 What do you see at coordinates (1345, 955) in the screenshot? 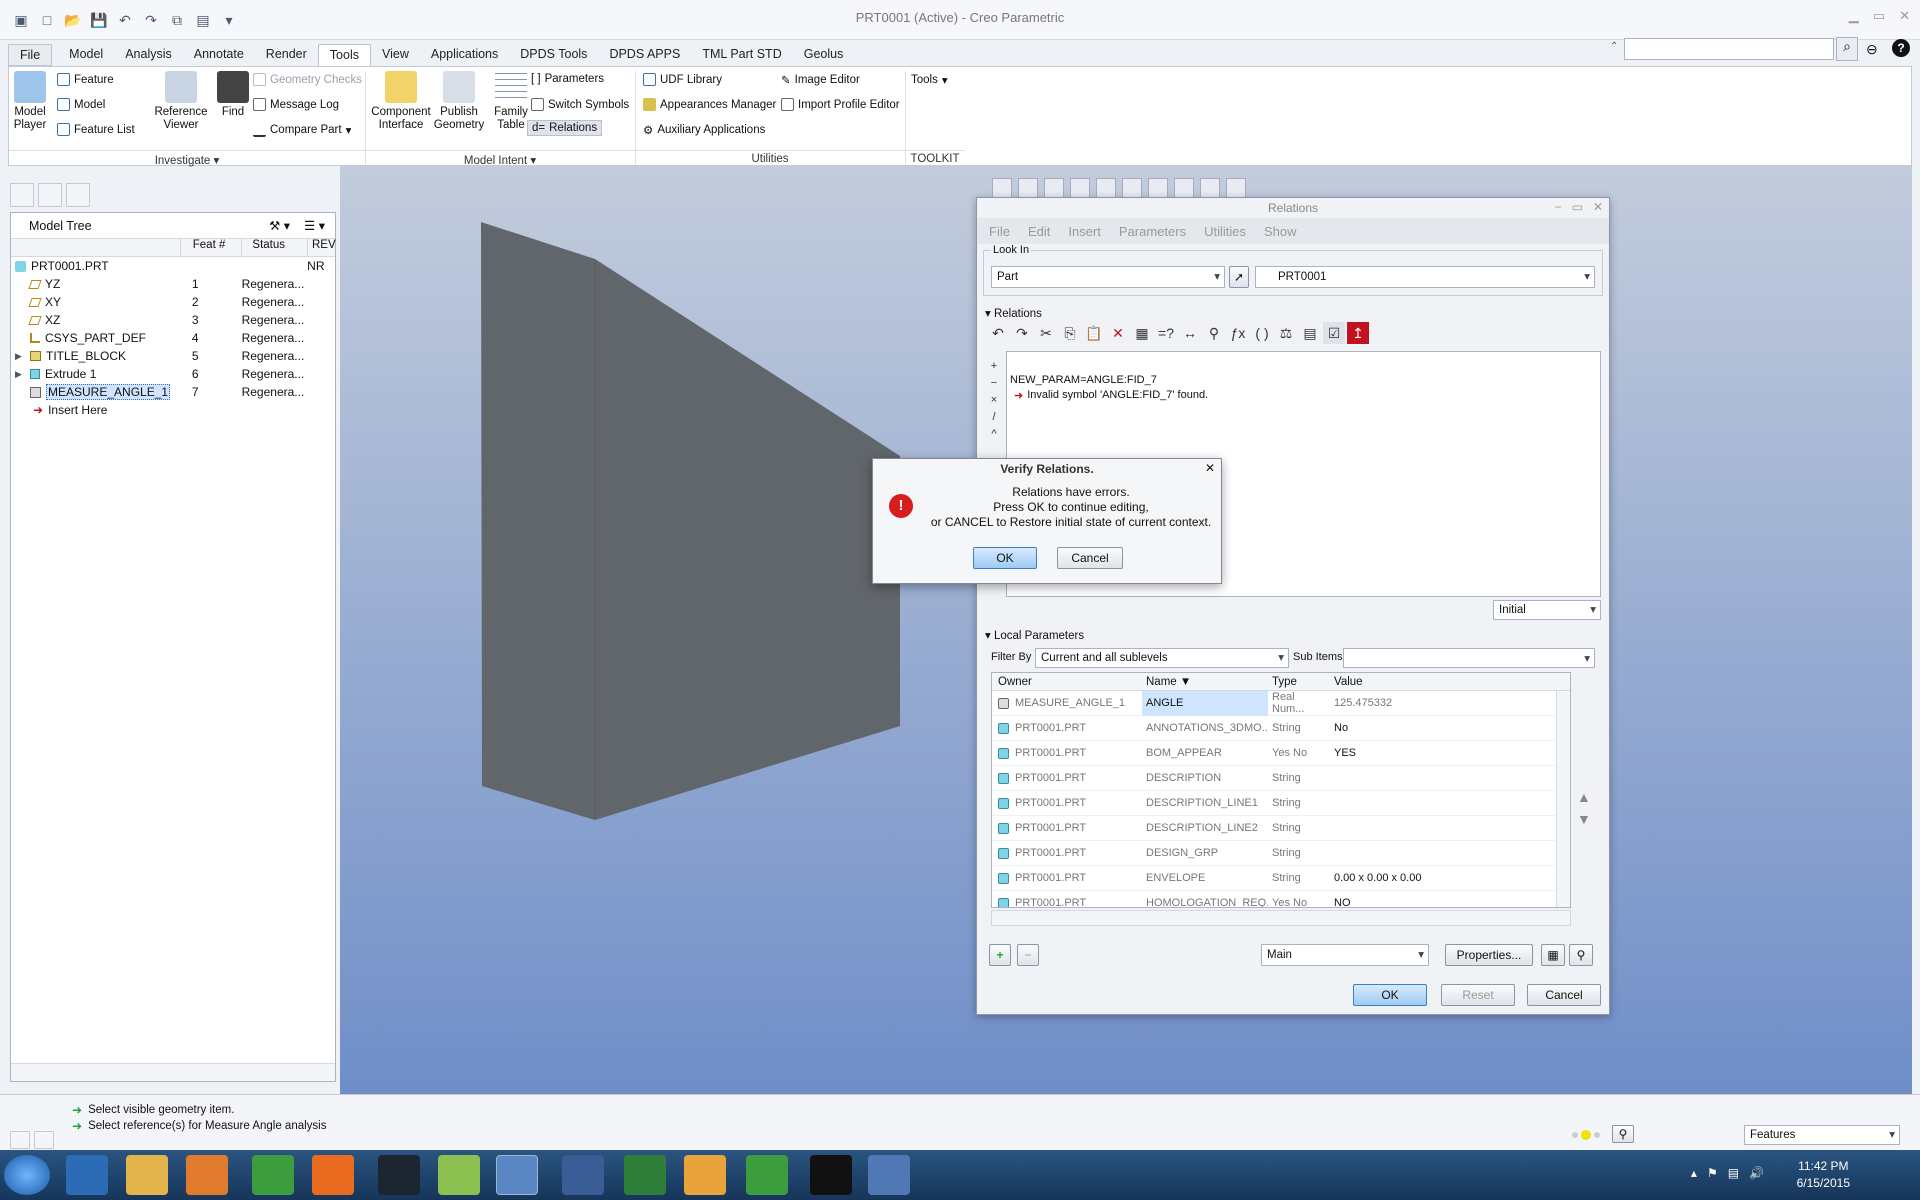
I see `main-select: Main` at bounding box center [1345, 955].